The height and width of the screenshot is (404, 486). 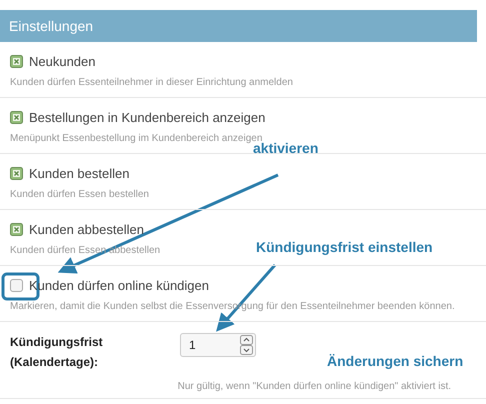 What do you see at coordinates (246, 345) in the screenshot?
I see `spinner-icon` at bounding box center [246, 345].